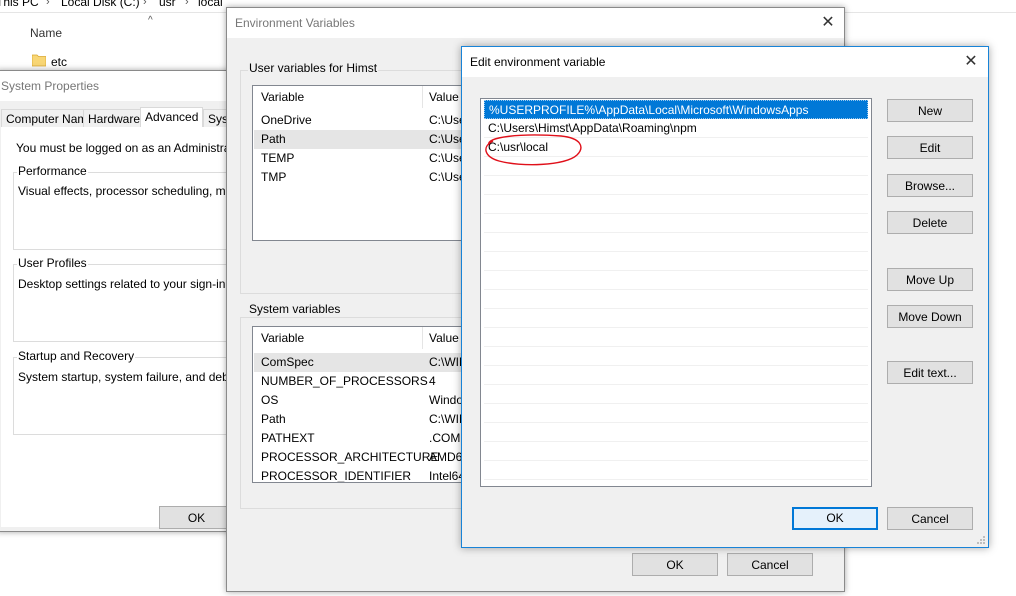 The width and height of the screenshot is (1016, 596). I want to click on folder-item-label: etc, so click(59, 62).